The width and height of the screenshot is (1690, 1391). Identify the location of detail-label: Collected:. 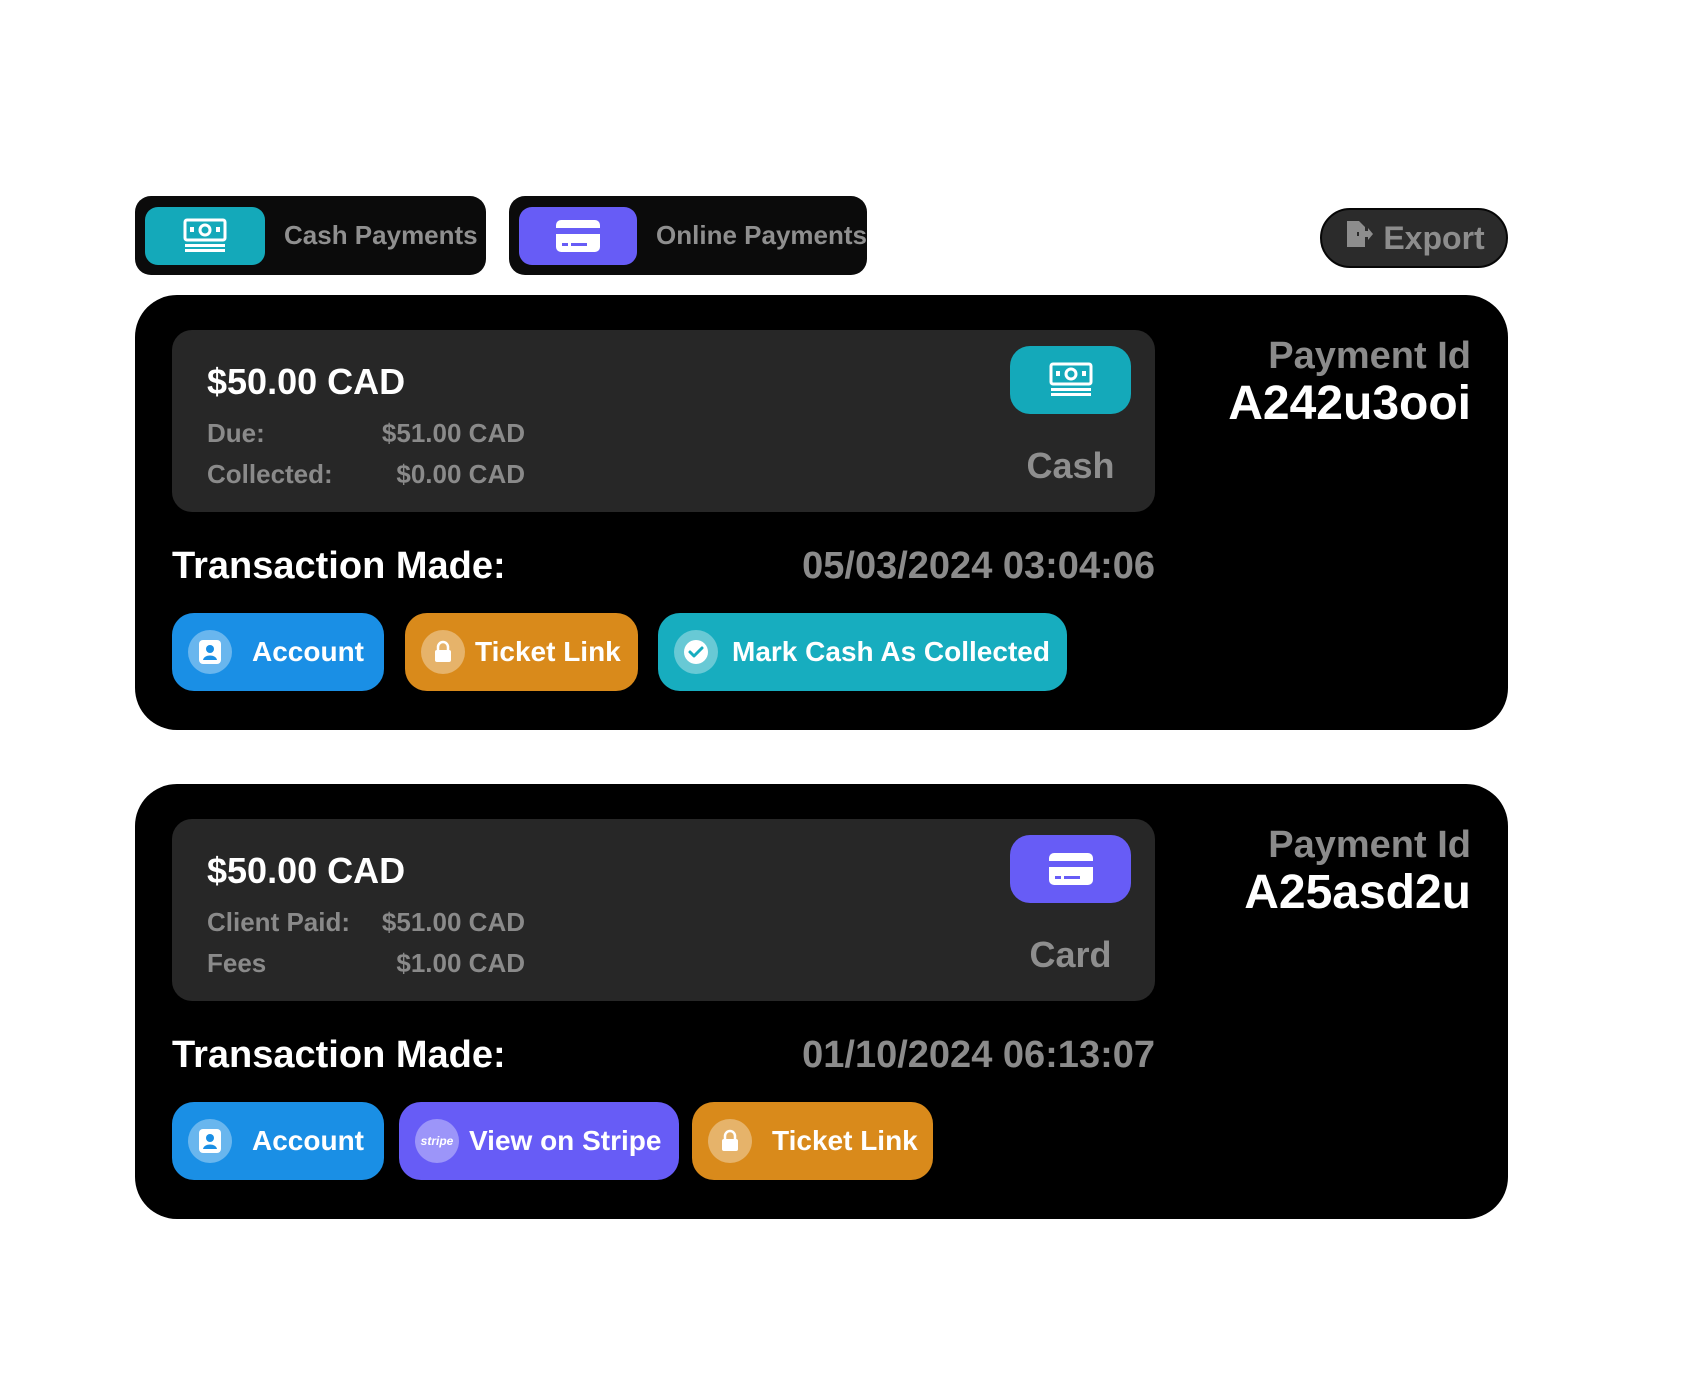
(270, 474).